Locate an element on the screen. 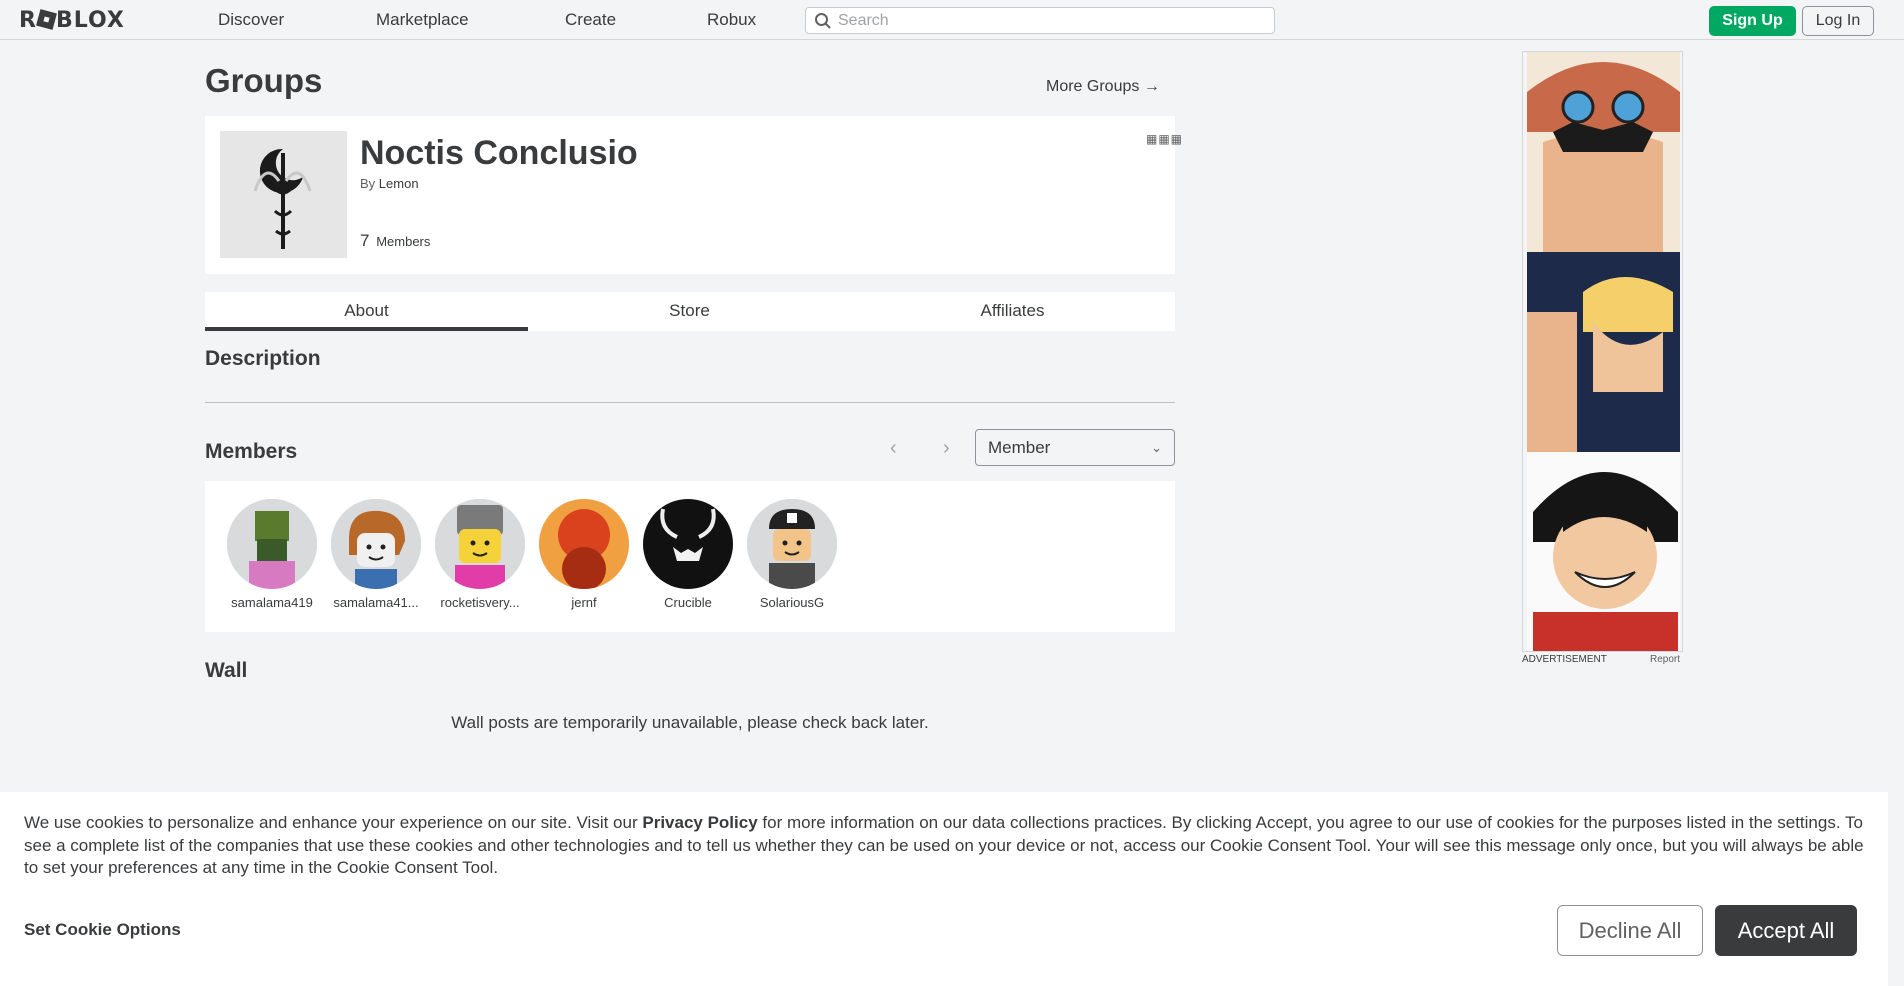 The width and height of the screenshot is (1904, 986). member-tile: samalama419 is located at coordinates (272, 554).